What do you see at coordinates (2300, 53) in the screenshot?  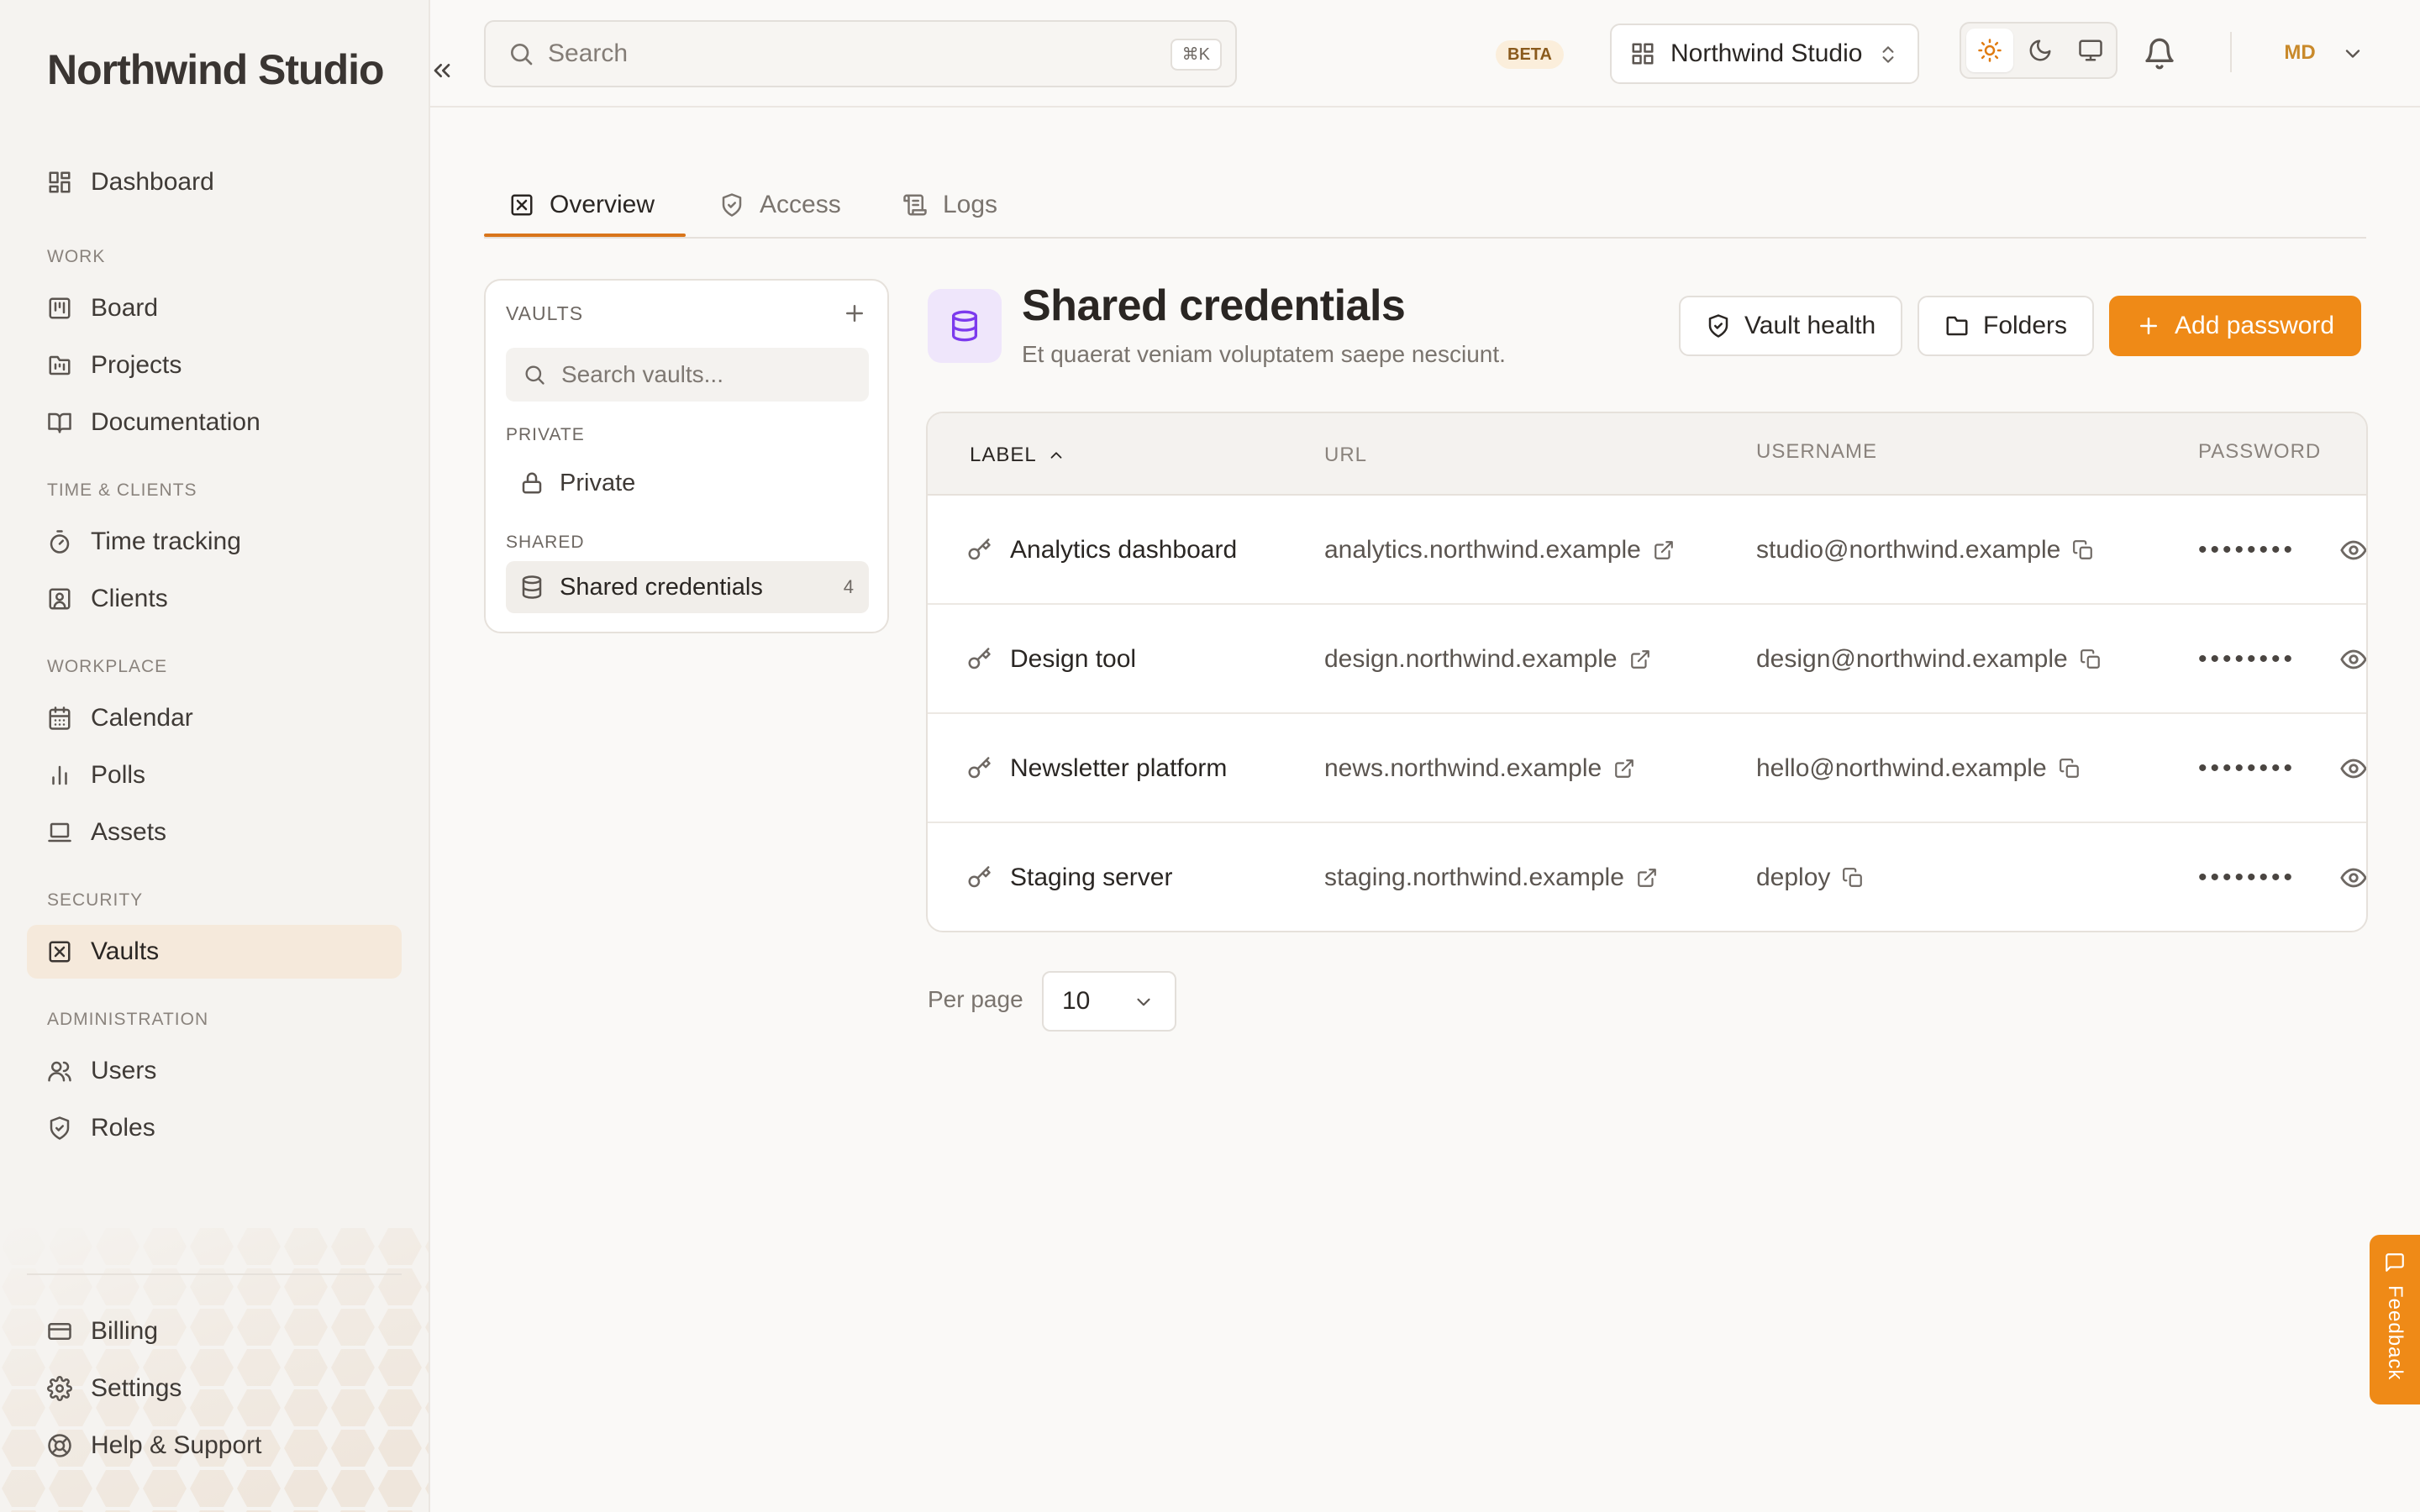 I see `avatar: MD` at bounding box center [2300, 53].